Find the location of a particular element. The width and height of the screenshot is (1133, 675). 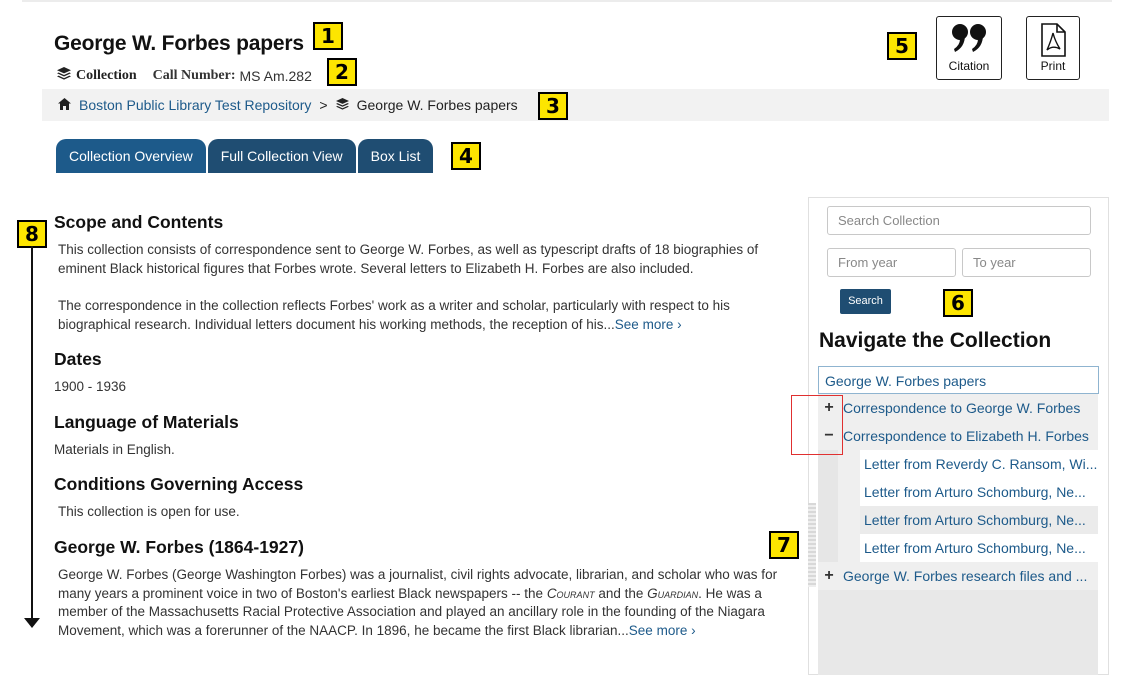

pdf-file-icon is located at coordinates (1053, 40).